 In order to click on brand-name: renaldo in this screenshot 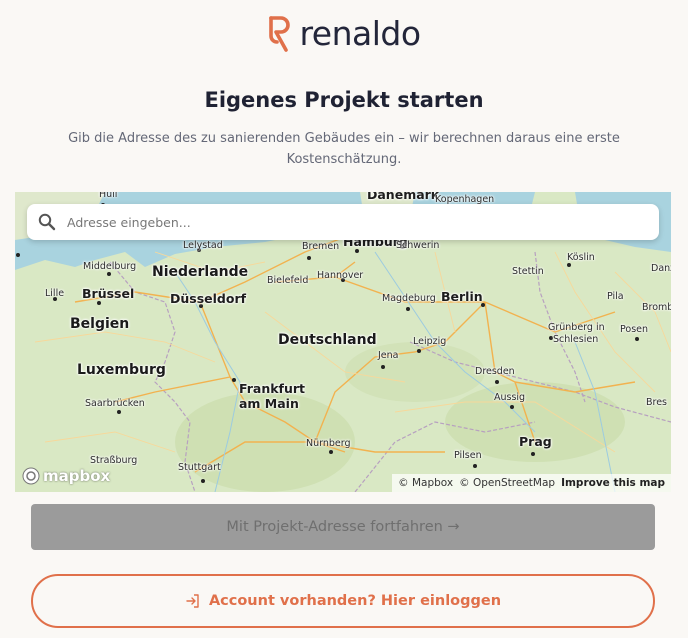, I will do `click(360, 33)`.